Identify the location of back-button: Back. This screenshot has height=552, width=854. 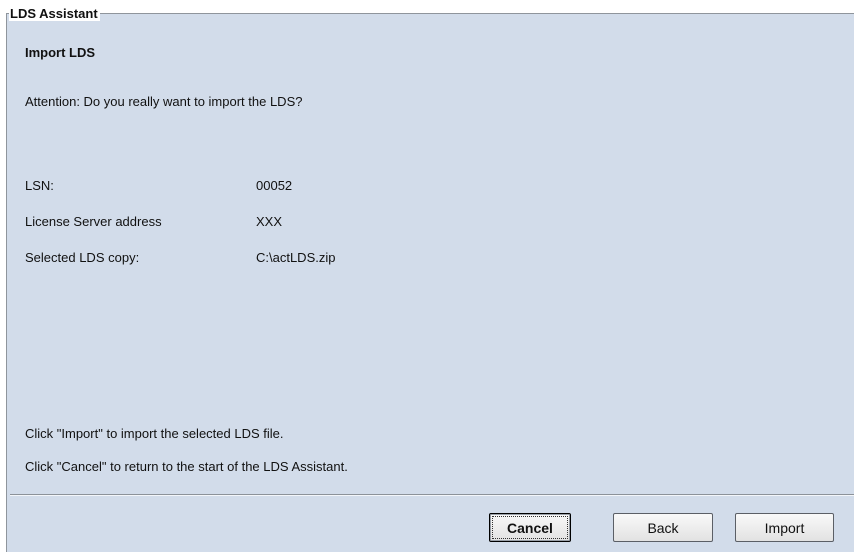
(663, 527).